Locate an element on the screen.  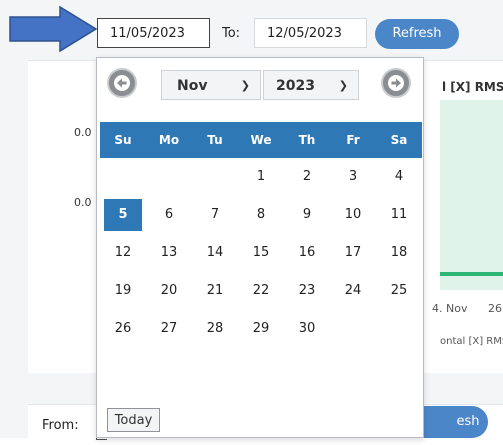
weekday-label: Th is located at coordinates (307, 140).